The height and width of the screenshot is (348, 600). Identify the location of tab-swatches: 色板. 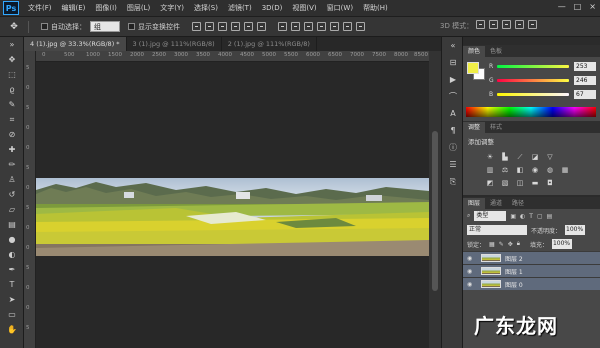
(496, 51).